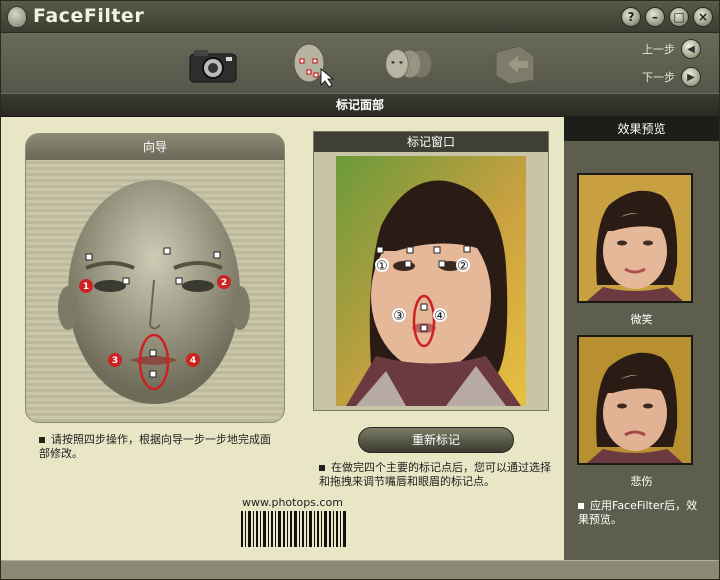 The width and height of the screenshot is (720, 580). I want to click on smile-preview-image, so click(635, 238).